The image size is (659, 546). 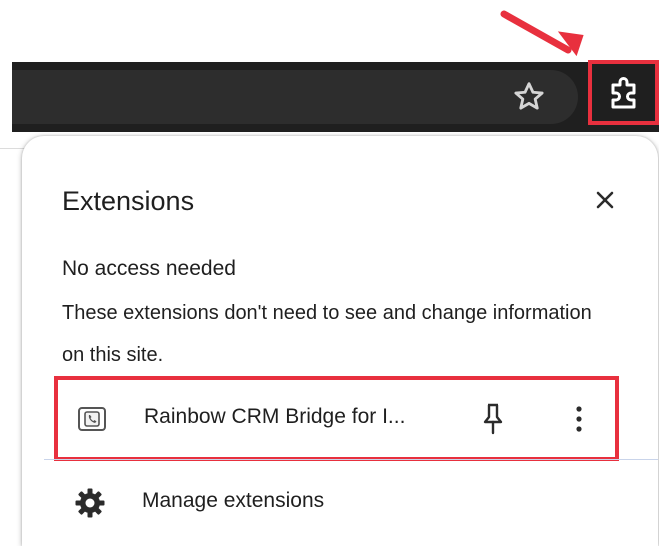 What do you see at coordinates (351, 459) in the screenshot?
I see `panel-divider` at bounding box center [351, 459].